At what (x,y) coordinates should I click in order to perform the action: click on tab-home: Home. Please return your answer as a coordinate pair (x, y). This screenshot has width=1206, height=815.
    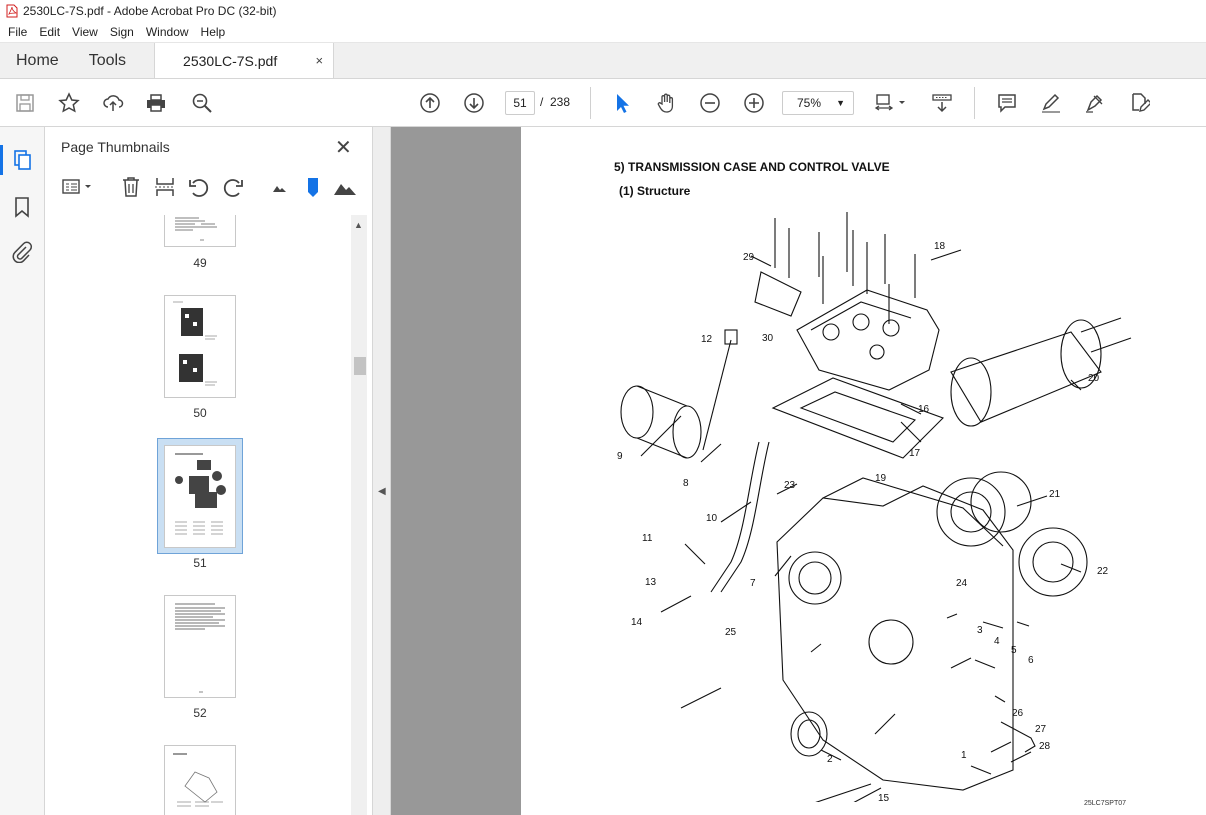
    Looking at the image, I should click on (37, 60).